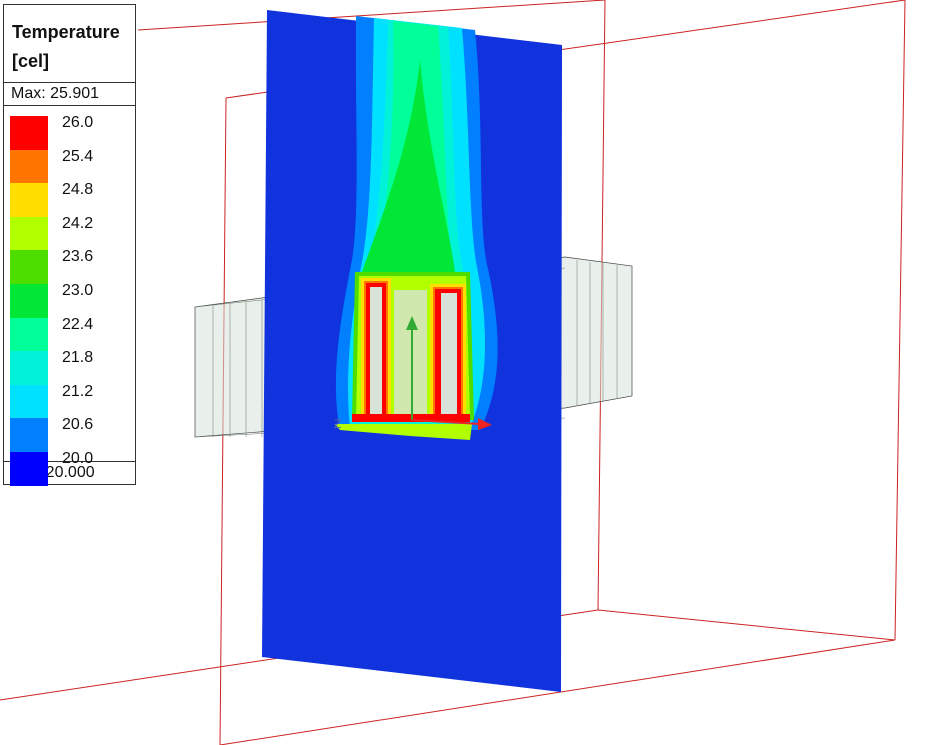 The height and width of the screenshot is (745, 936). Describe the element at coordinates (78, 425) in the screenshot. I see `legend-level-label: 20.6` at that location.